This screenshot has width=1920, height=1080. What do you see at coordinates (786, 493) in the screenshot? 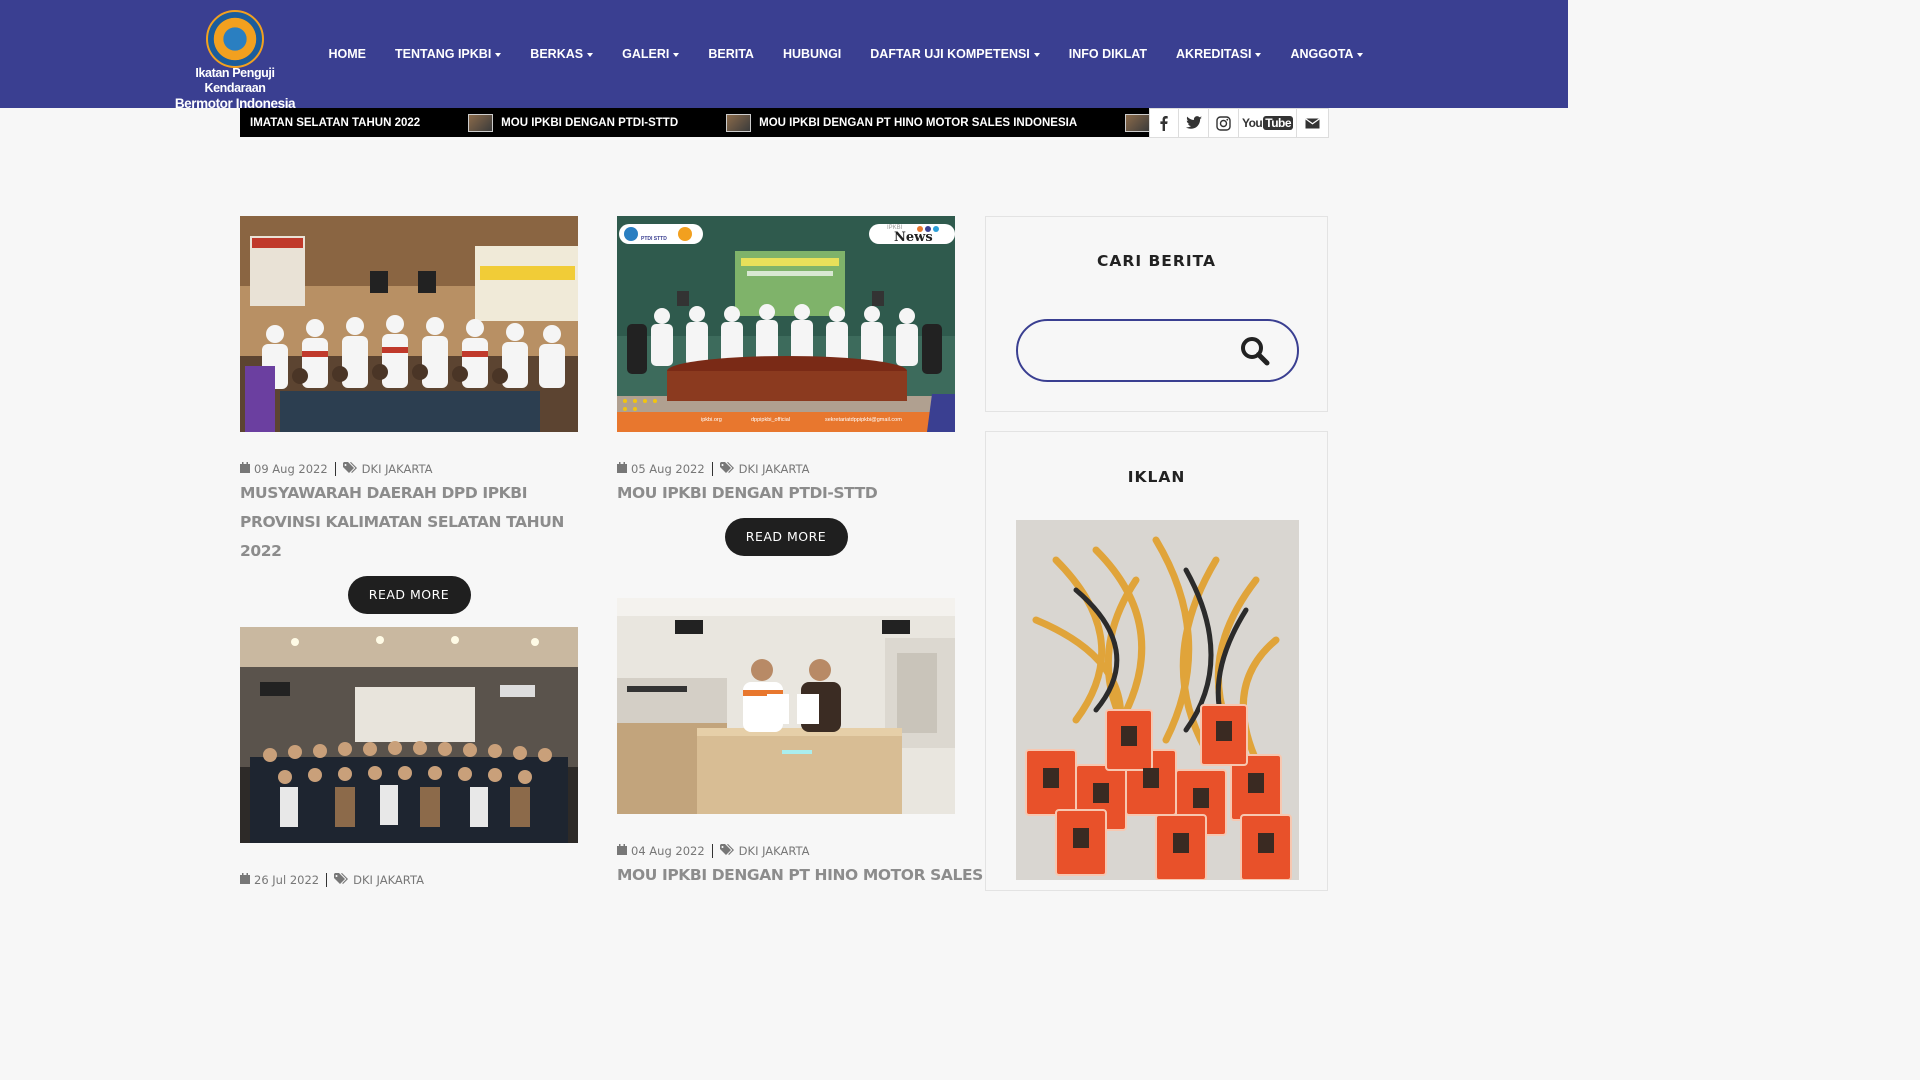
I see `post-title: MOU IPKBI DENGAN PTDI-STTD` at bounding box center [786, 493].